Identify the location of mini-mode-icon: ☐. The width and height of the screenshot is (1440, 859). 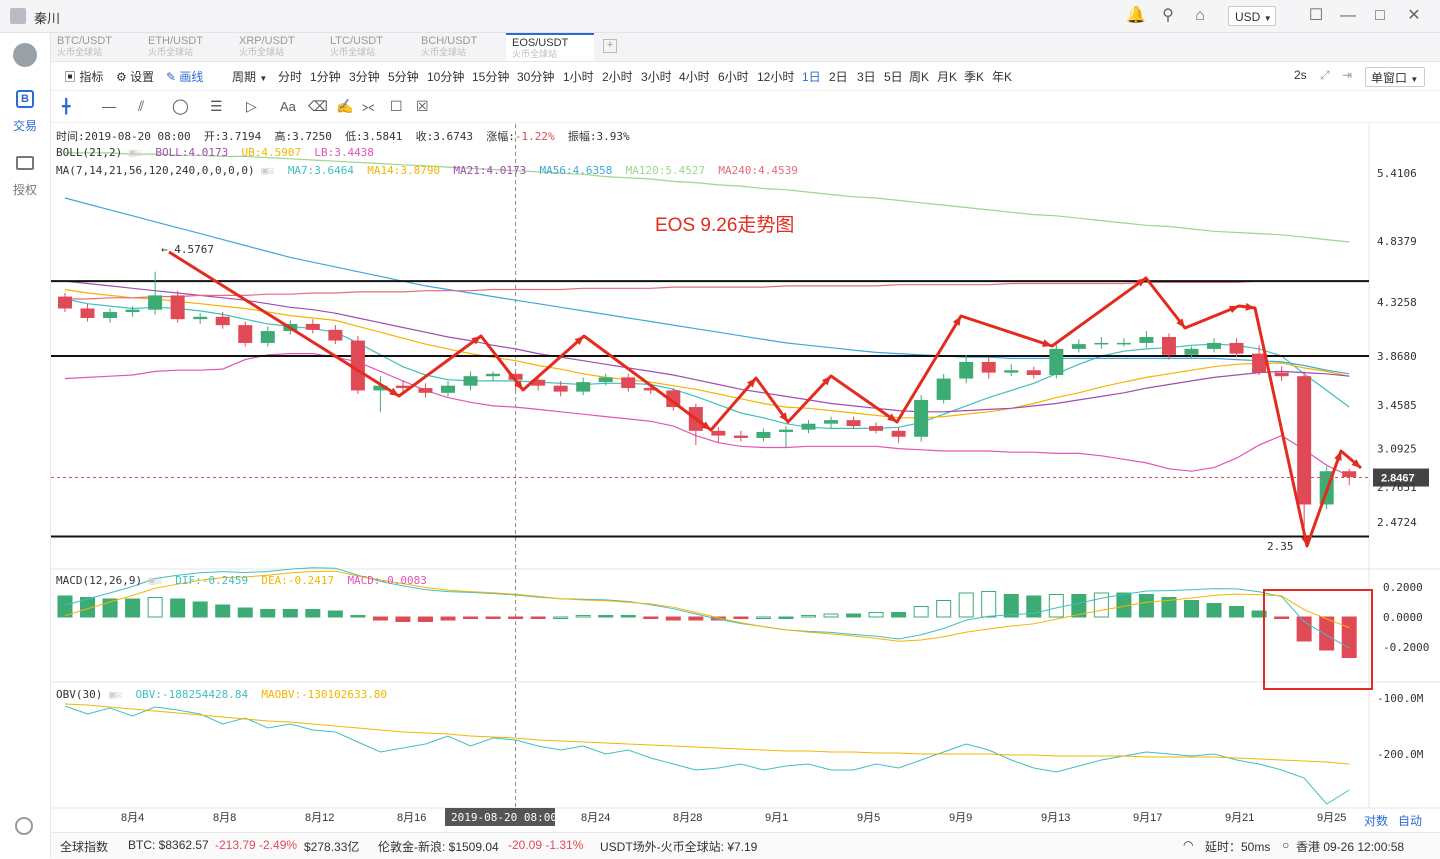
(1316, 16).